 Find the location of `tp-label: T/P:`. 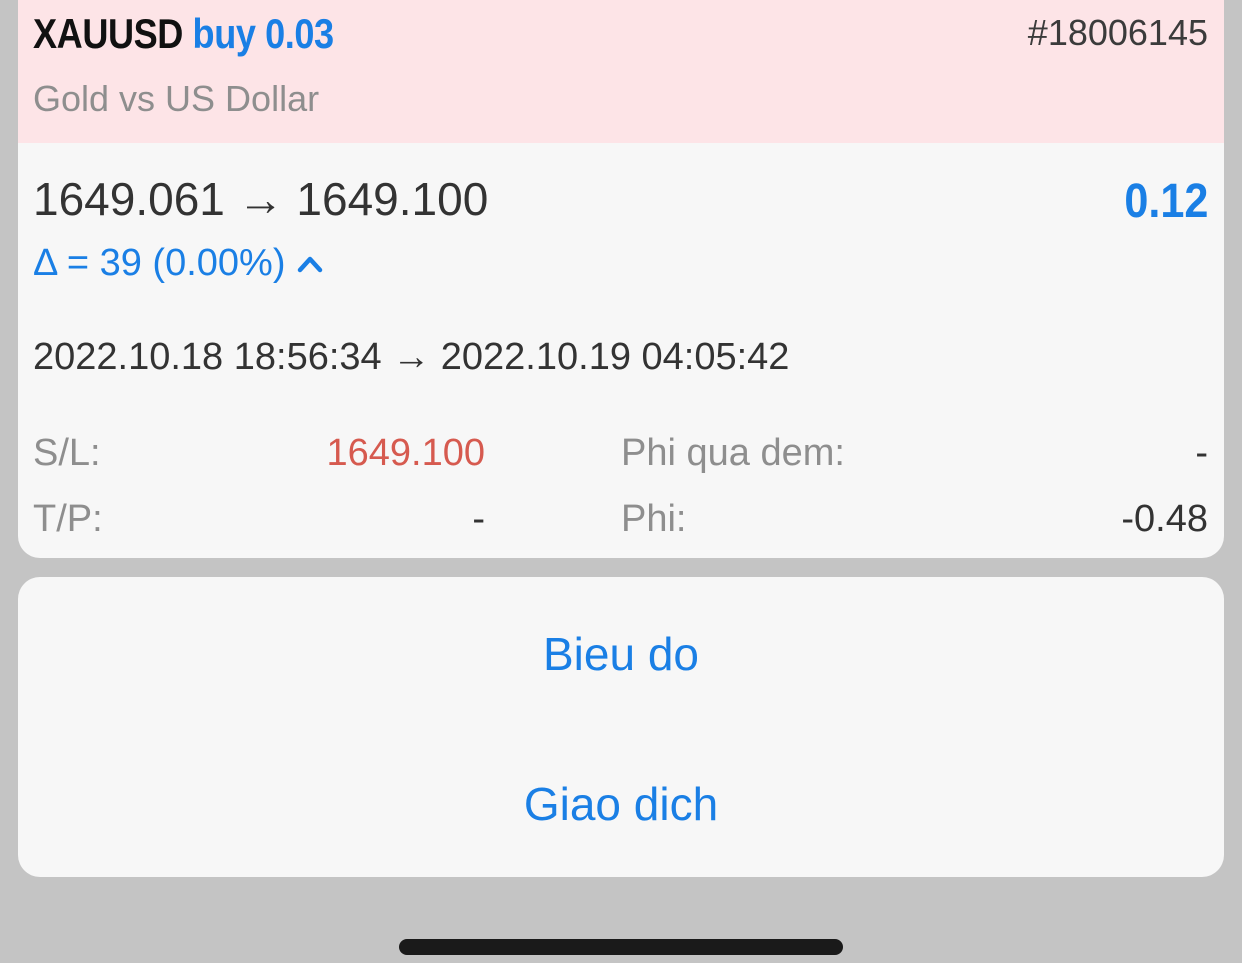

tp-label: T/P: is located at coordinates (68, 519).